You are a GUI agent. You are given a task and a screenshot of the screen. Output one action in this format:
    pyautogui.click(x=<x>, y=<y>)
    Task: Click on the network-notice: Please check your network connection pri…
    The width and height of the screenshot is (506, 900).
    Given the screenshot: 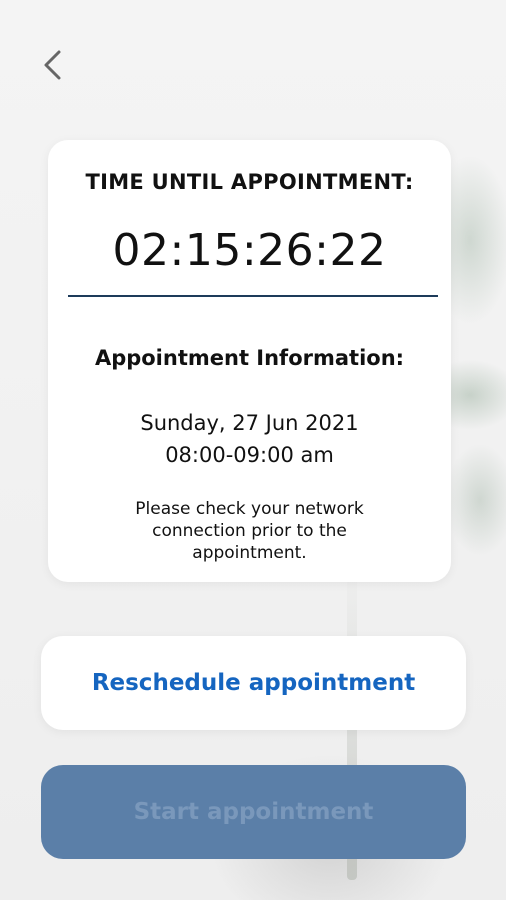 What is the action you would take?
    pyautogui.click(x=249, y=531)
    